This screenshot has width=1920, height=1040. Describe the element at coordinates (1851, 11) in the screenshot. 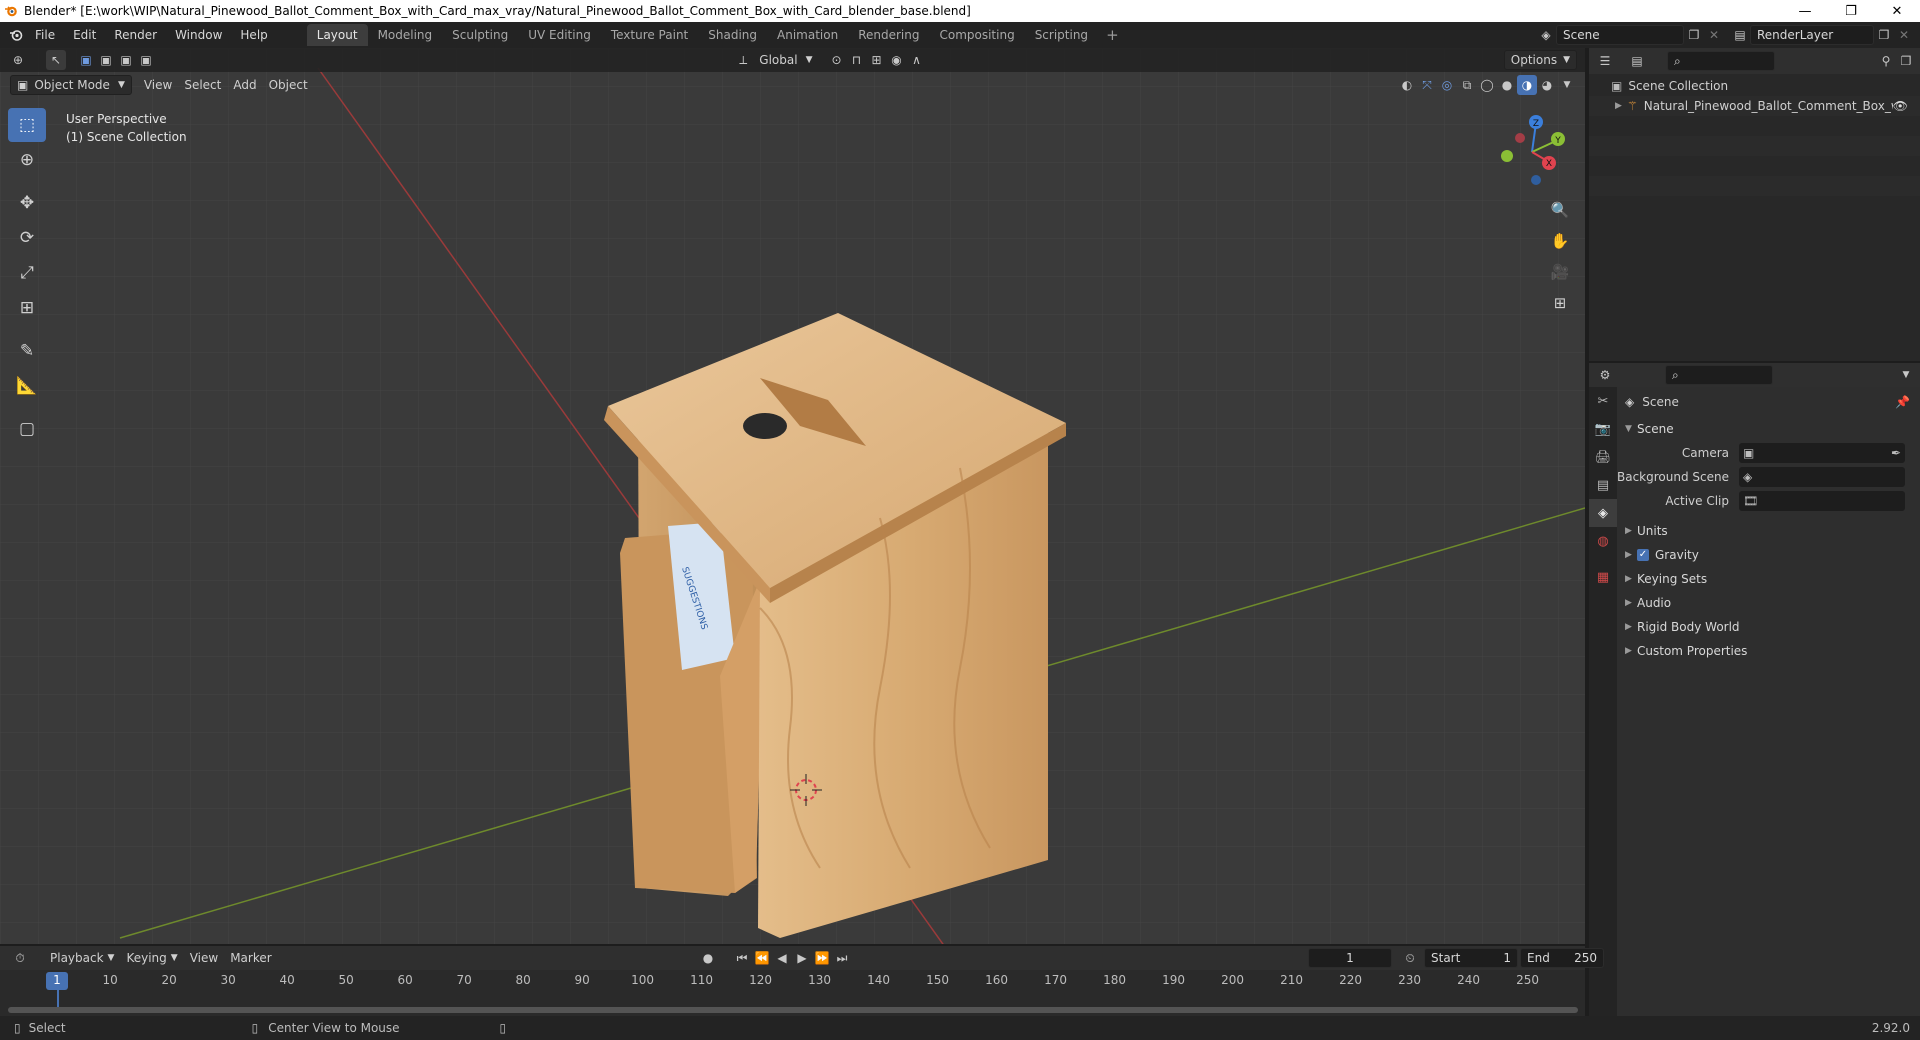

I see `maximize-button: ❐` at that location.